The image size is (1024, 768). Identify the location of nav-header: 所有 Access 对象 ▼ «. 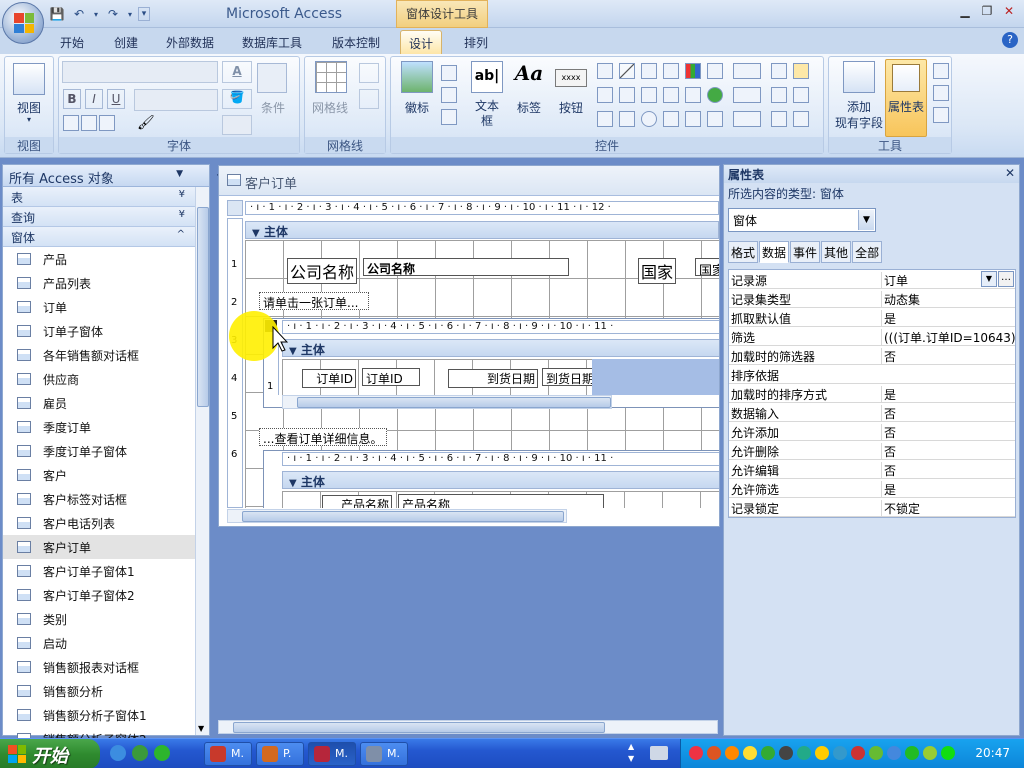
(113, 176).